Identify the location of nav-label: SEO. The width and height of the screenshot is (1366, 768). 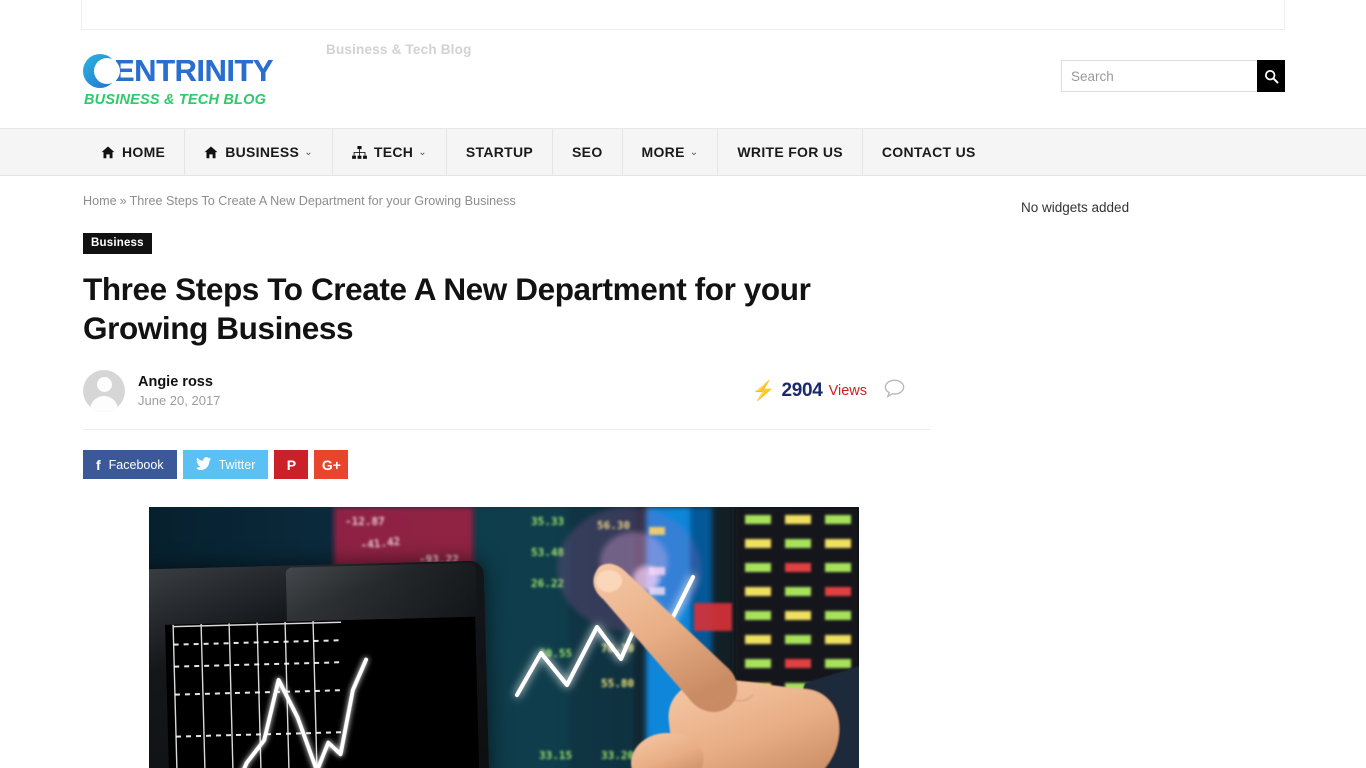
(587, 152).